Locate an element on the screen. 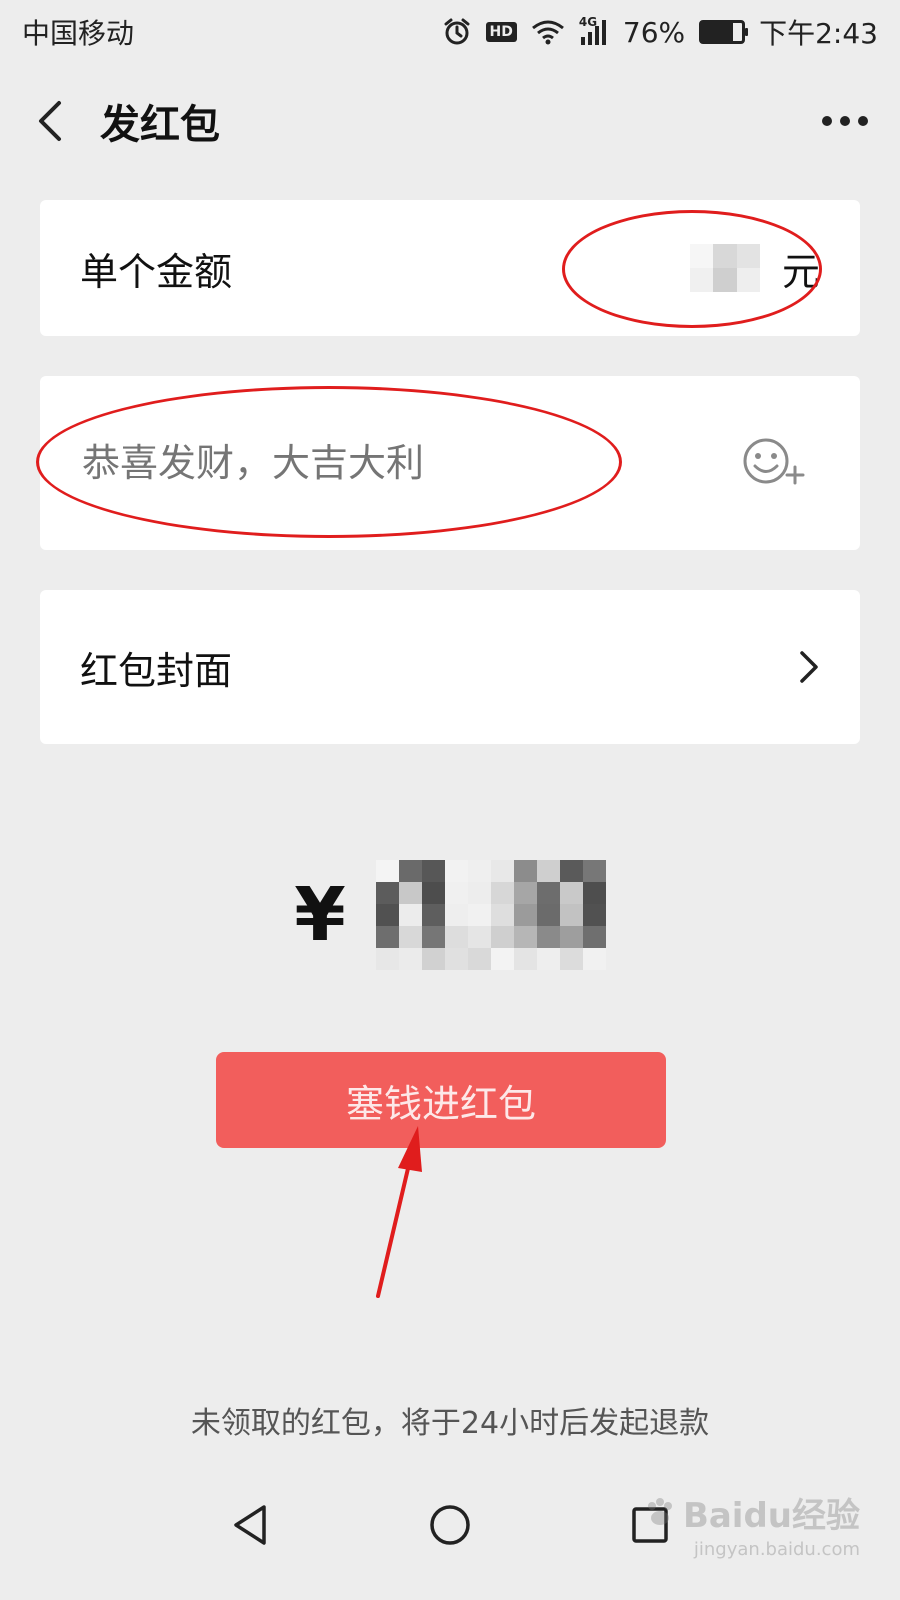  home-circle-icon is located at coordinates (450, 1525).